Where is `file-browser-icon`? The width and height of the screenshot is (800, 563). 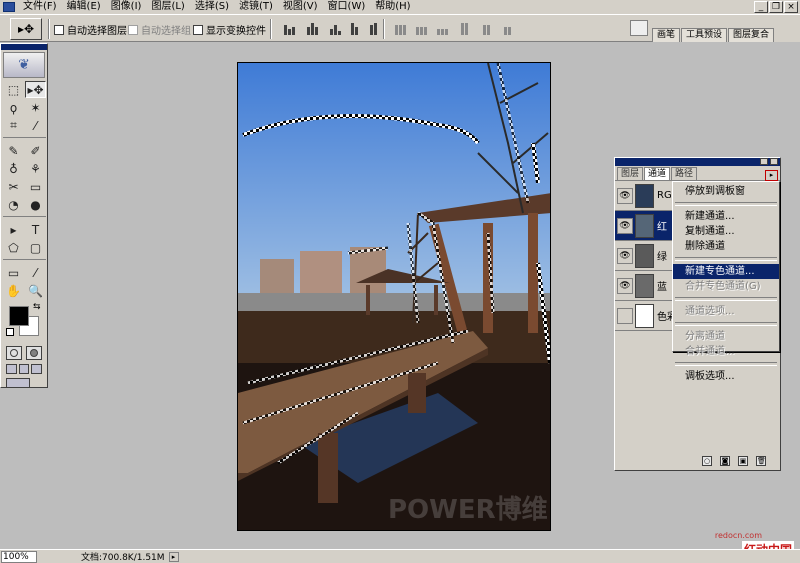 file-browser-icon is located at coordinates (639, 28).